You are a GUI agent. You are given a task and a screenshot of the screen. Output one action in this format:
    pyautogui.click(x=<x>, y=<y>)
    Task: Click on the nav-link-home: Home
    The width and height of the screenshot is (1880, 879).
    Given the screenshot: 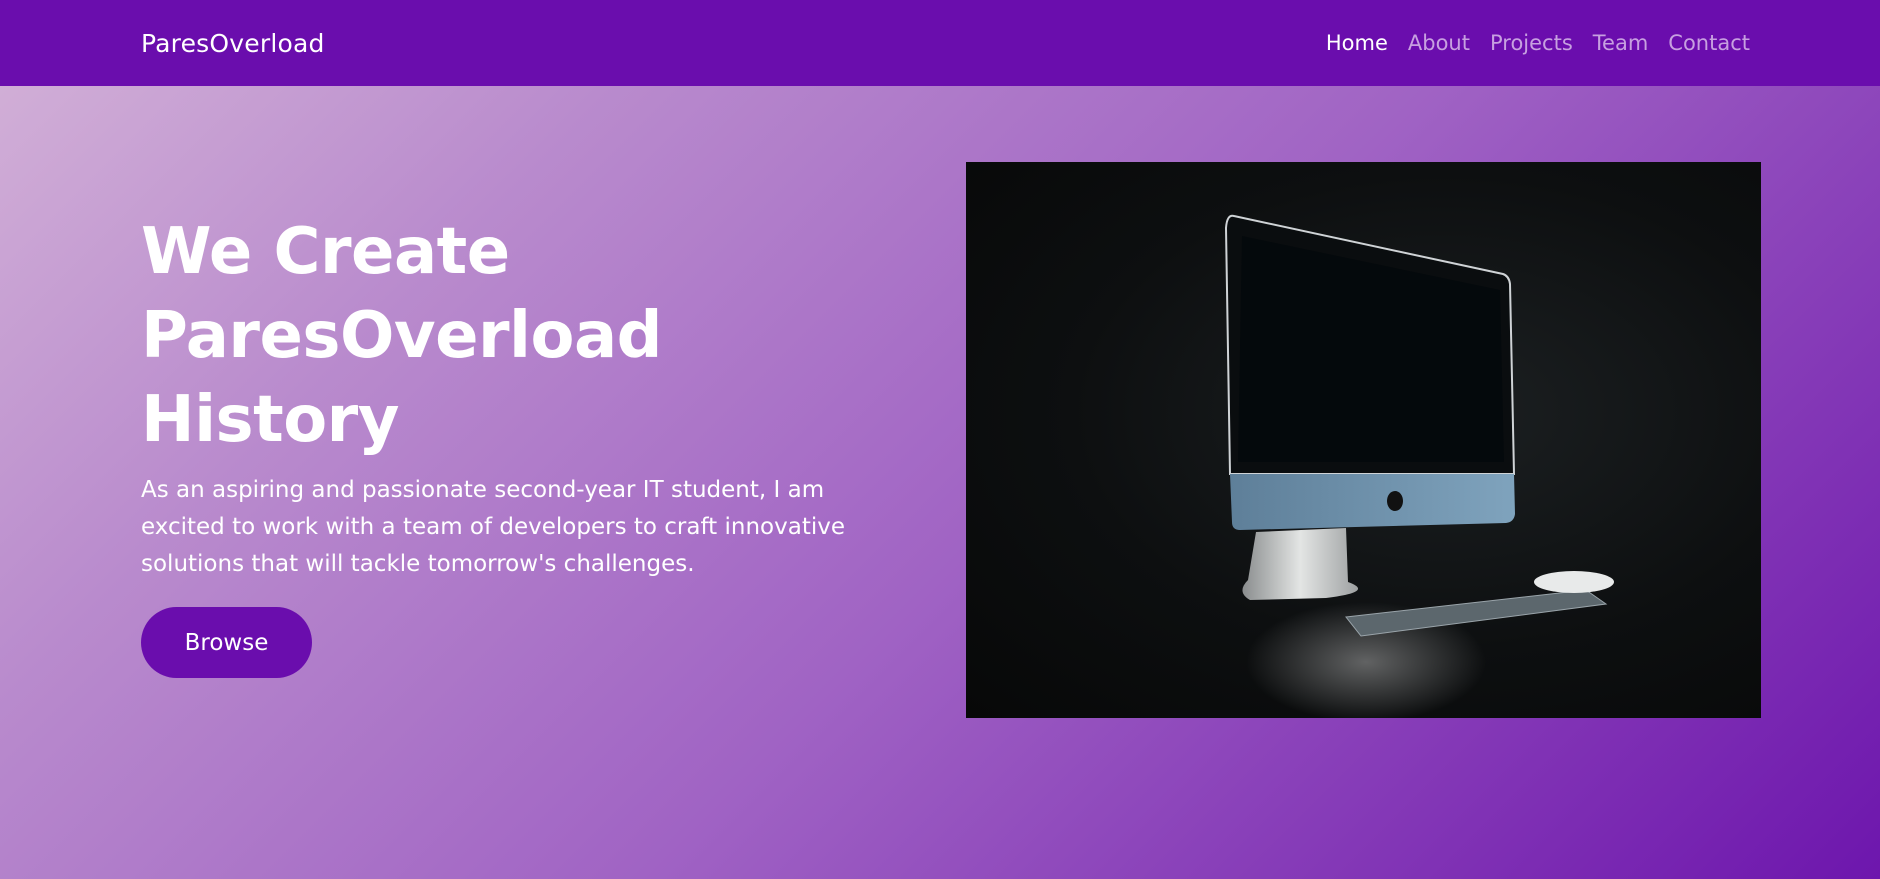 What is the action you would take?
    pyautogui.click(x=1357, y=43)
    